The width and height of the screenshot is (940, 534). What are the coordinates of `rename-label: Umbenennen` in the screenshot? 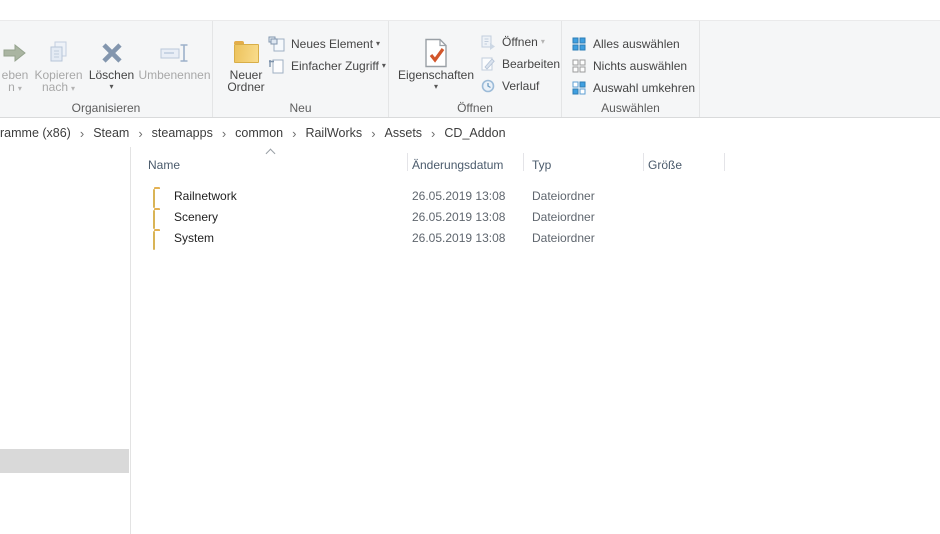 It's located at (174, 75).